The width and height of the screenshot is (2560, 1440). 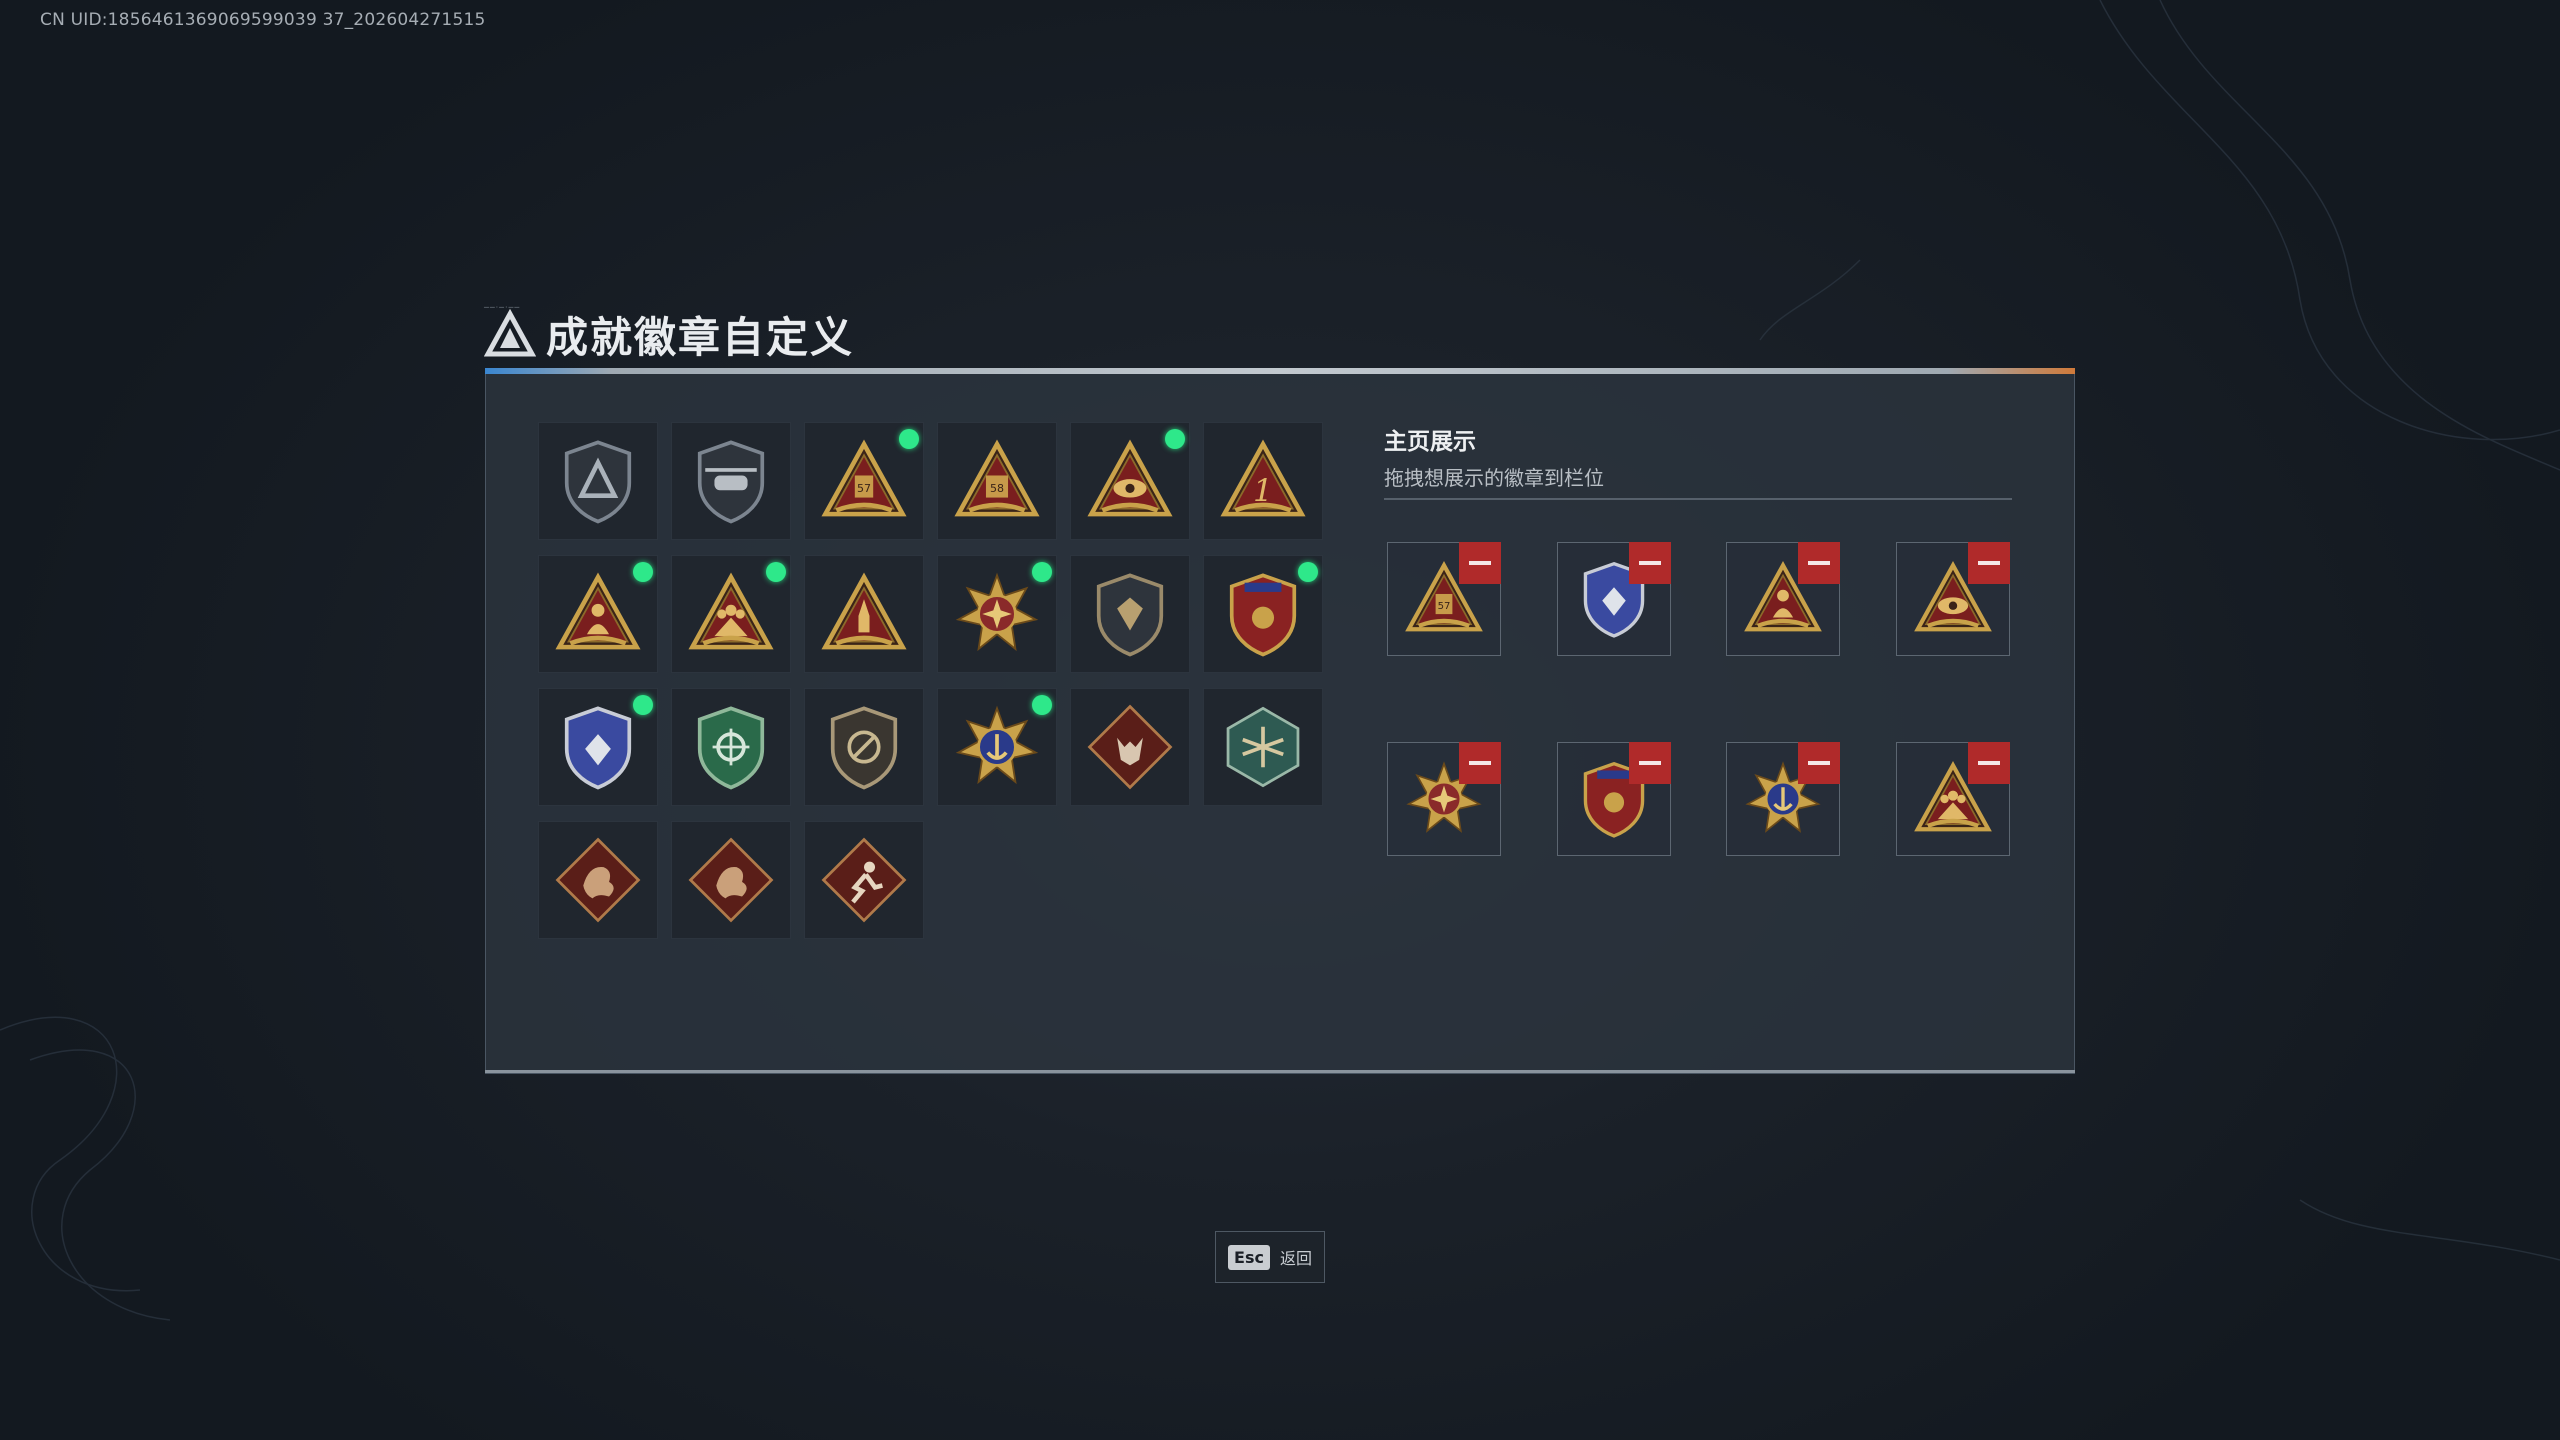 What do you see at coordinates (997, 488) in the screenshot?
I see `svg-text: 58` at bounding box center [997, 488].